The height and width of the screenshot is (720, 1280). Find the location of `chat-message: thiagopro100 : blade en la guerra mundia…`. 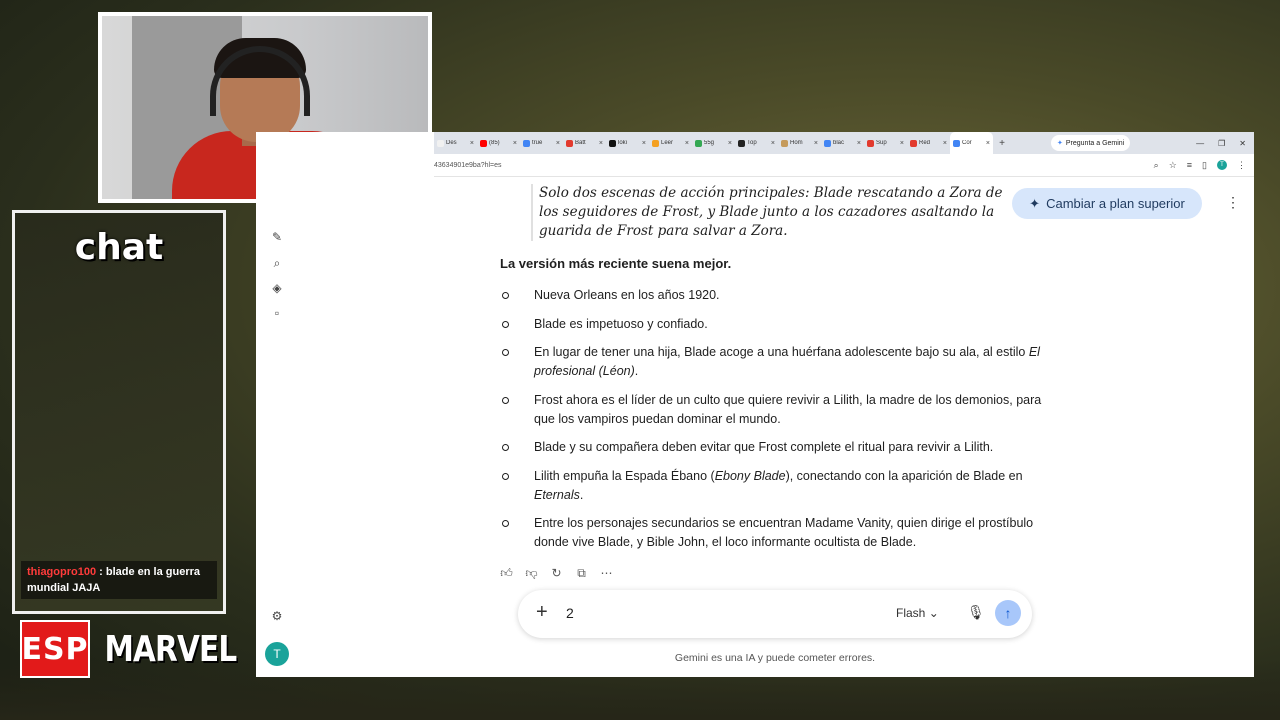

chat-message: thiagopro100 : blade en la guerra mundia… is located at coordinates (119, 580).